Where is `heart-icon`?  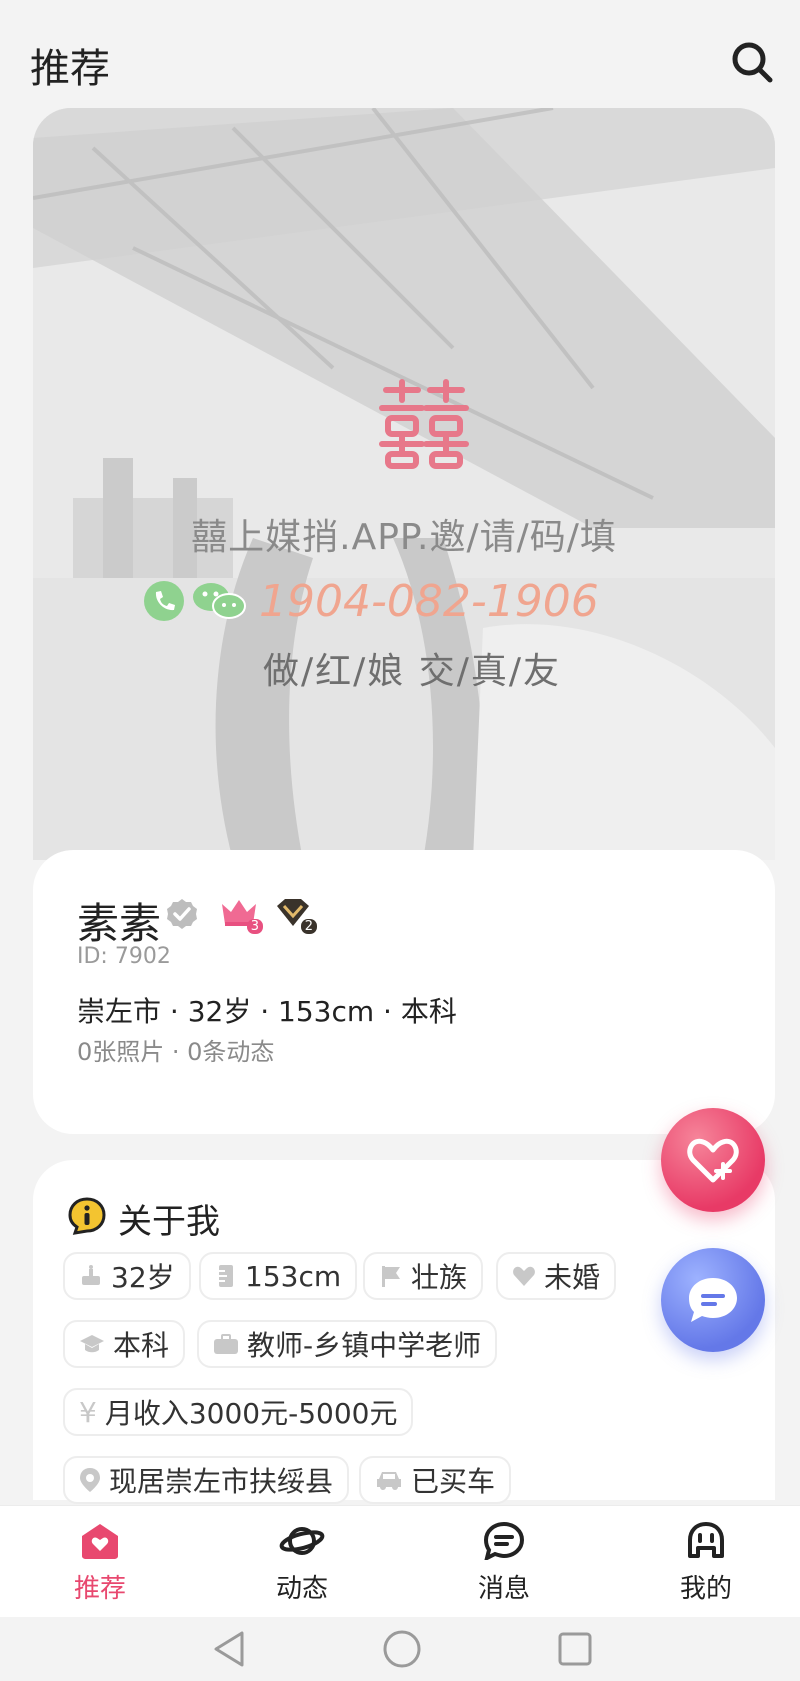 heart-icon is located at coordinates (524, 1276).